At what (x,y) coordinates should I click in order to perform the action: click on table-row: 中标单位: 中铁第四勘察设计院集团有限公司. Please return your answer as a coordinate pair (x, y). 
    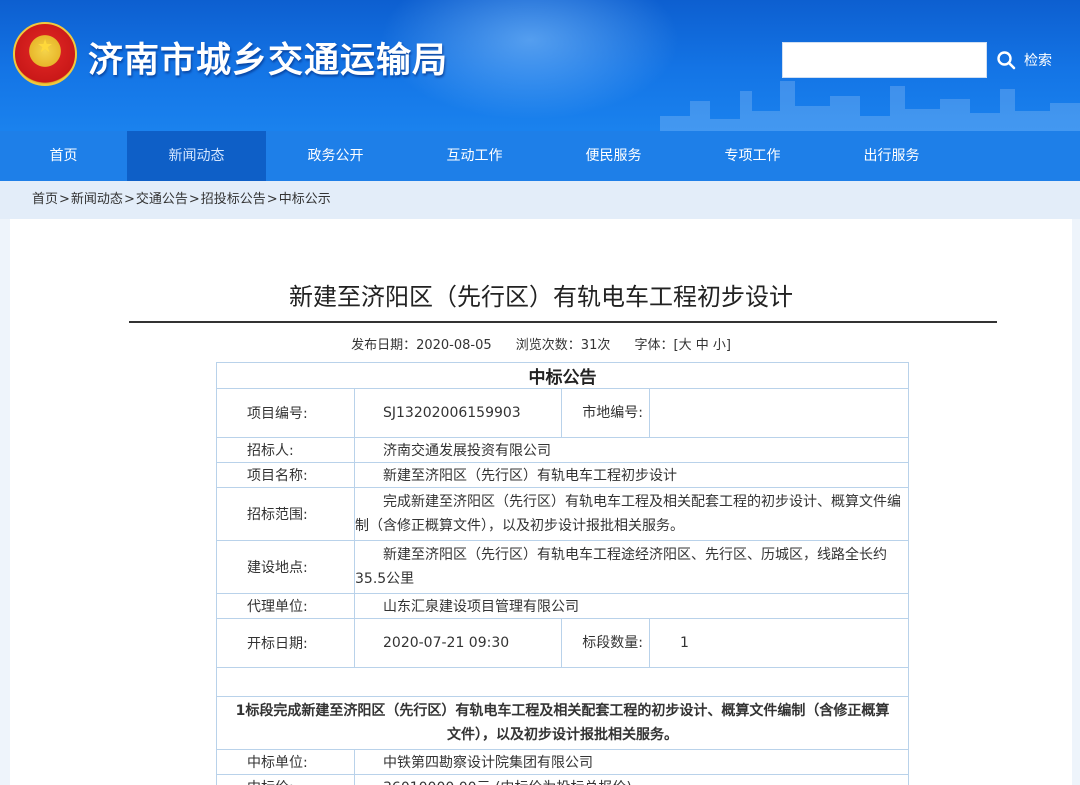
    Looking at the image, I should click on (562, 762).